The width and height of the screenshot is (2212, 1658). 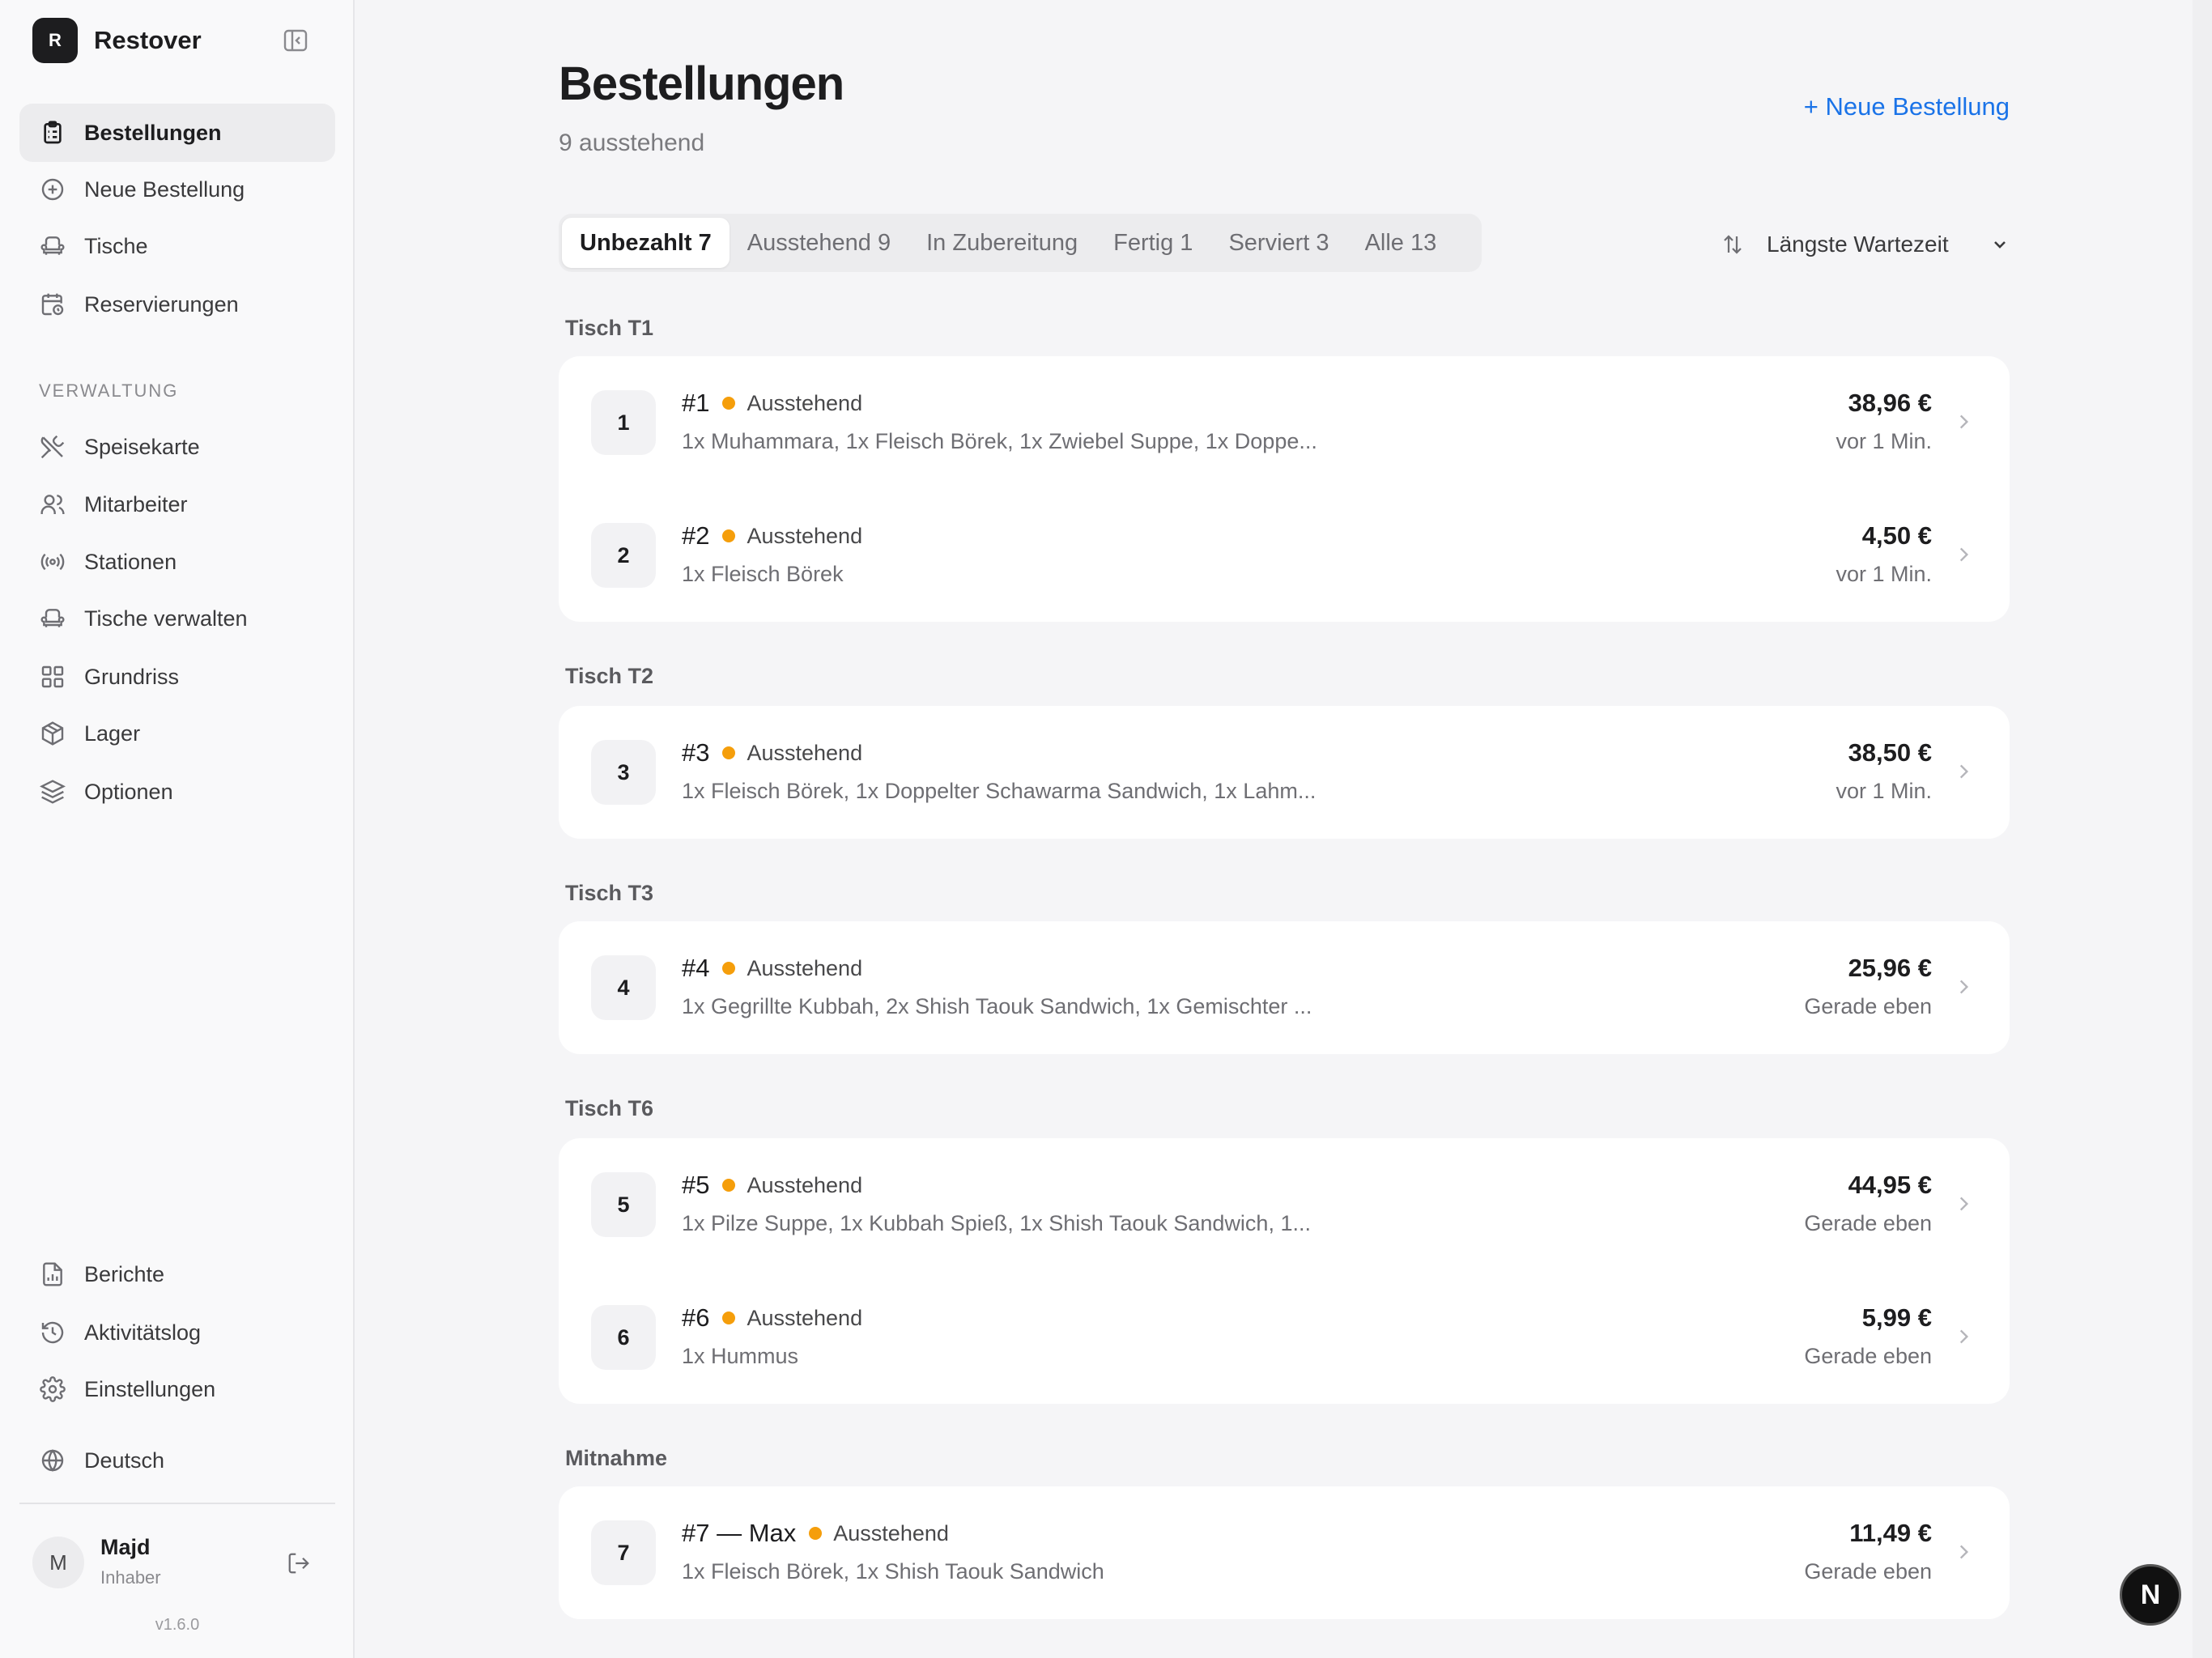 What do you see at coordinates (1278, 243) in the screenshot?
I see `tab-serviert: Serviert 3` at bounding box center [1278, 243].